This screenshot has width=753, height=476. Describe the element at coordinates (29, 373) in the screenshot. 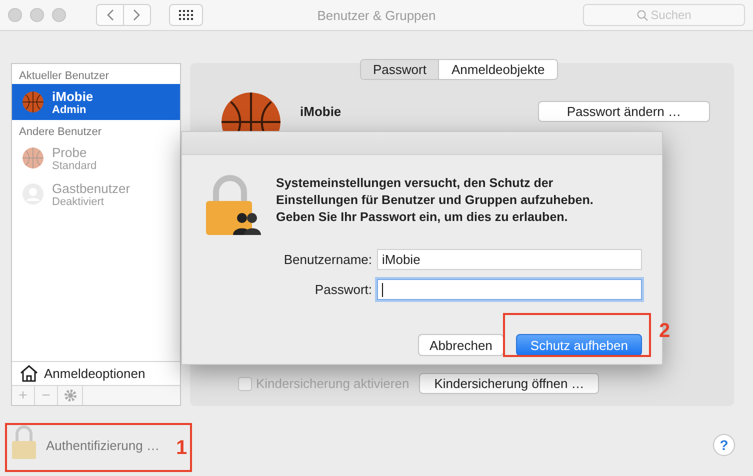

I see `house-icon` at that location.